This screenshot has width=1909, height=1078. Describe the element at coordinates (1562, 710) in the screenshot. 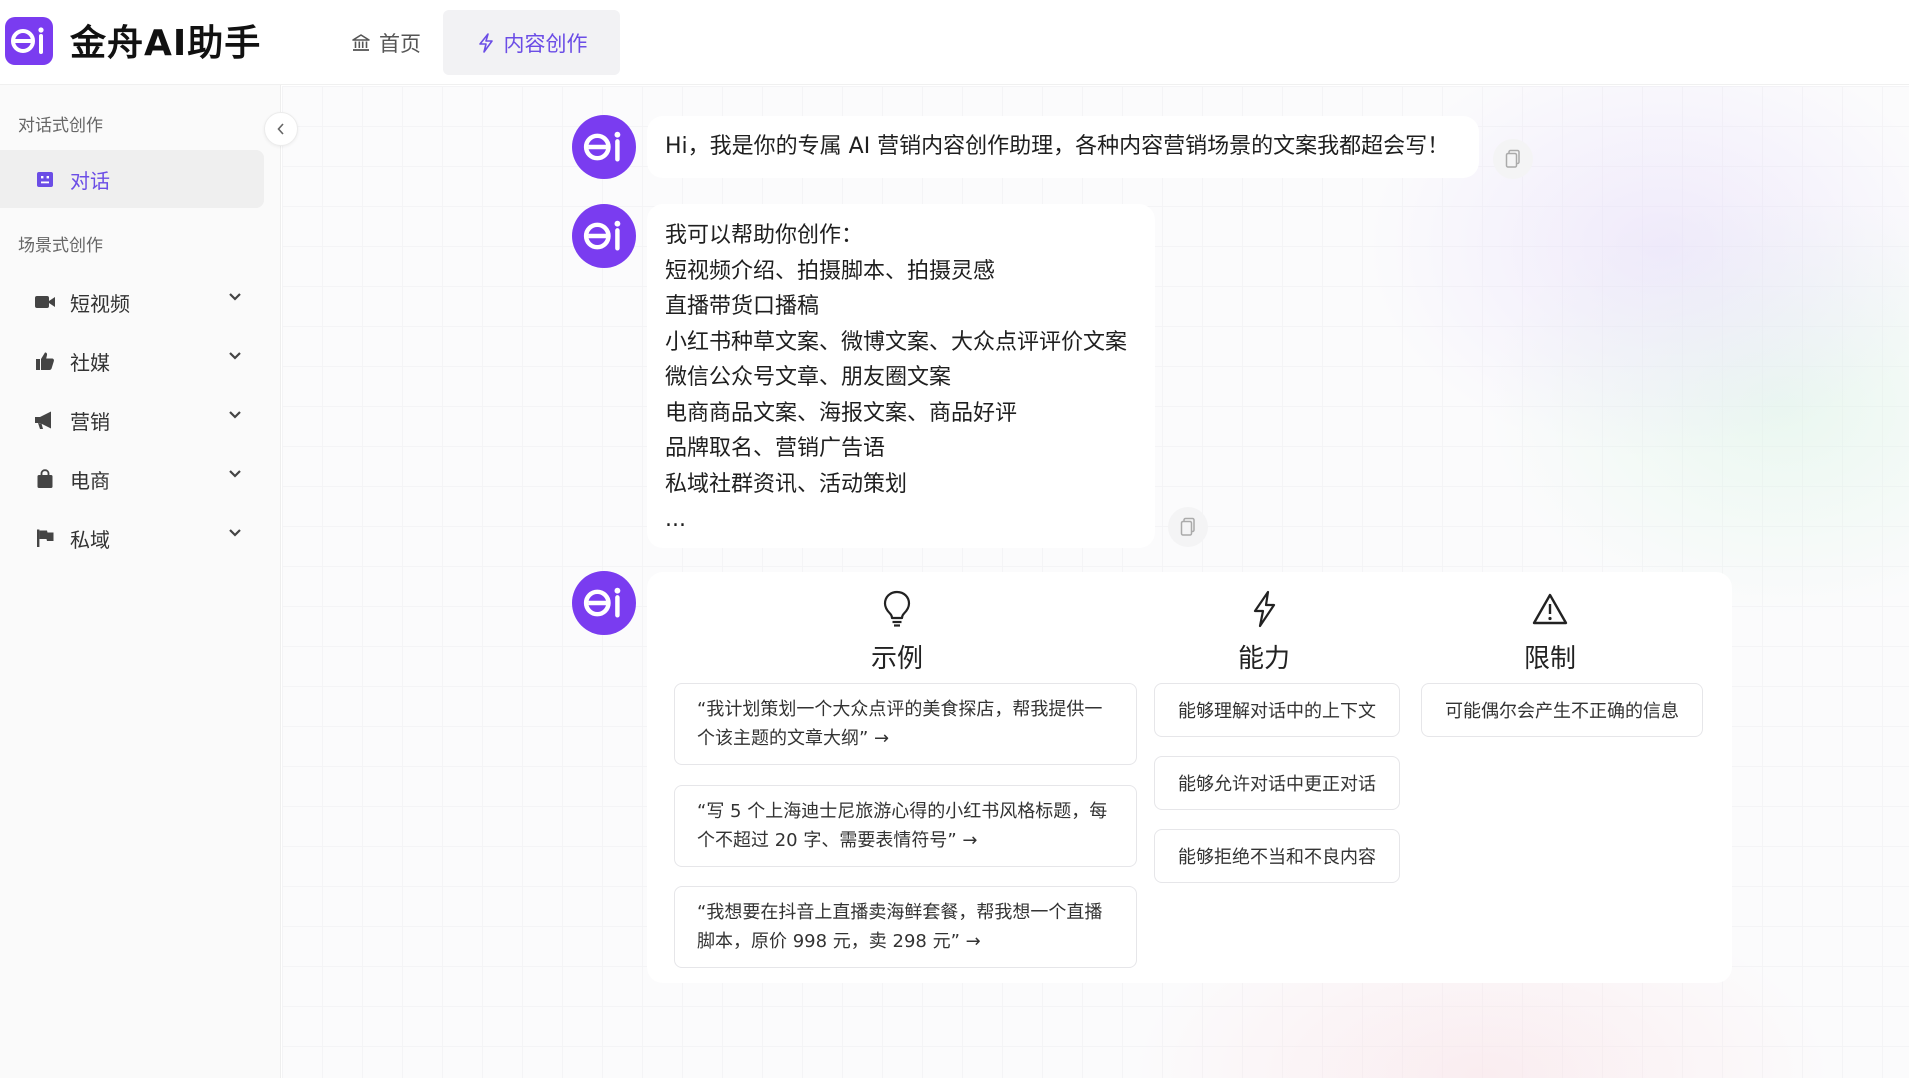

I see `limit-item: 可能偶尔会产生不正确的信息` at that location.